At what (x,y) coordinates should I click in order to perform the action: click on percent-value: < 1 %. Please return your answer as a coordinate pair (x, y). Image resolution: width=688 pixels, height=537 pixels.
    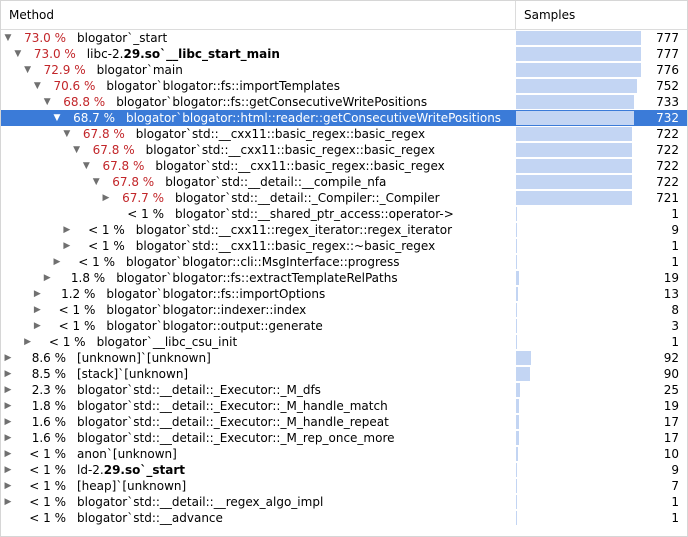
    Looking at the image, I should click on (106, 246).